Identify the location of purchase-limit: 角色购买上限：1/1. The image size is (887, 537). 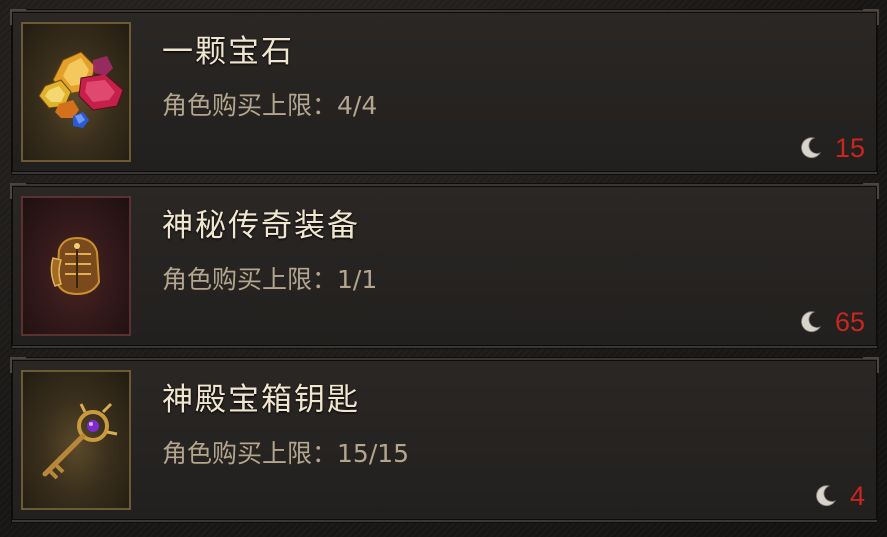
(269, 278).